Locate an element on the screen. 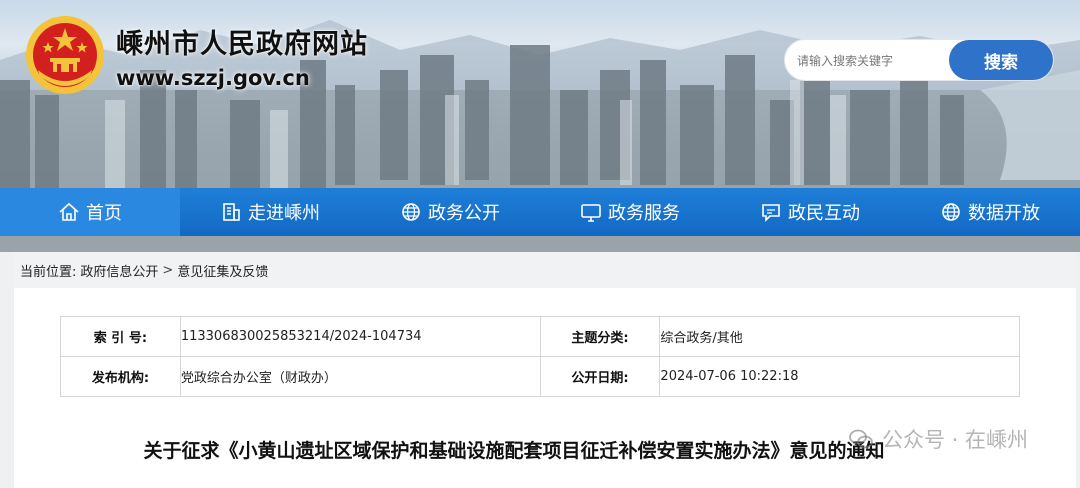 The height and width of the screenshot is (488, 1080). national-emblem-logo is located at coordinates (65, 55).